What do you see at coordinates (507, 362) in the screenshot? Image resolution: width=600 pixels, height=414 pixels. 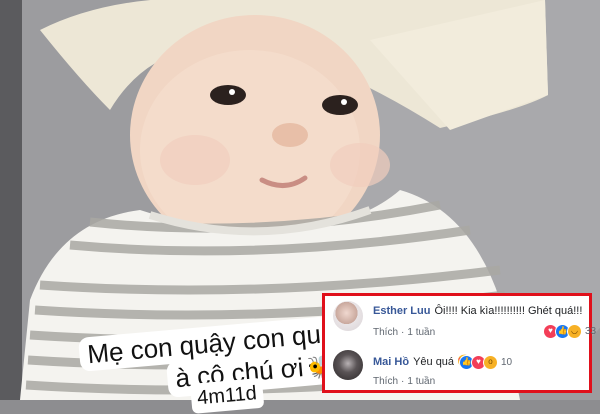 I see `reaction-count: 10` at bounding box center [507, 362].